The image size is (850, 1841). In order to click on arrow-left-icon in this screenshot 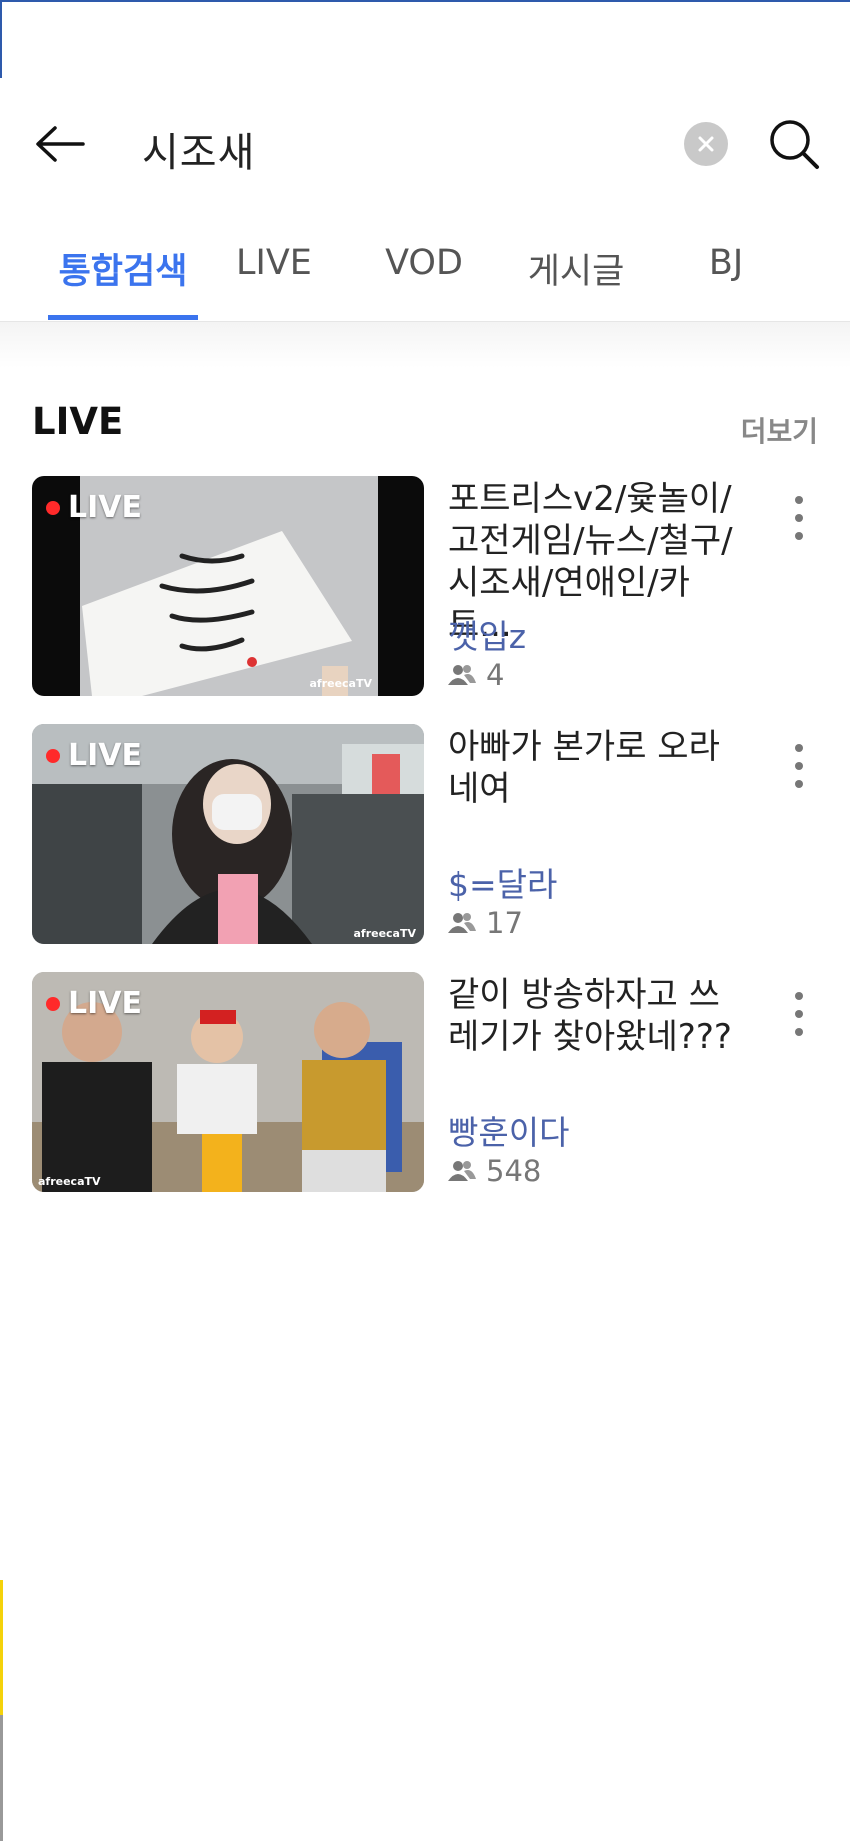, I will do `click(60, 144)`.